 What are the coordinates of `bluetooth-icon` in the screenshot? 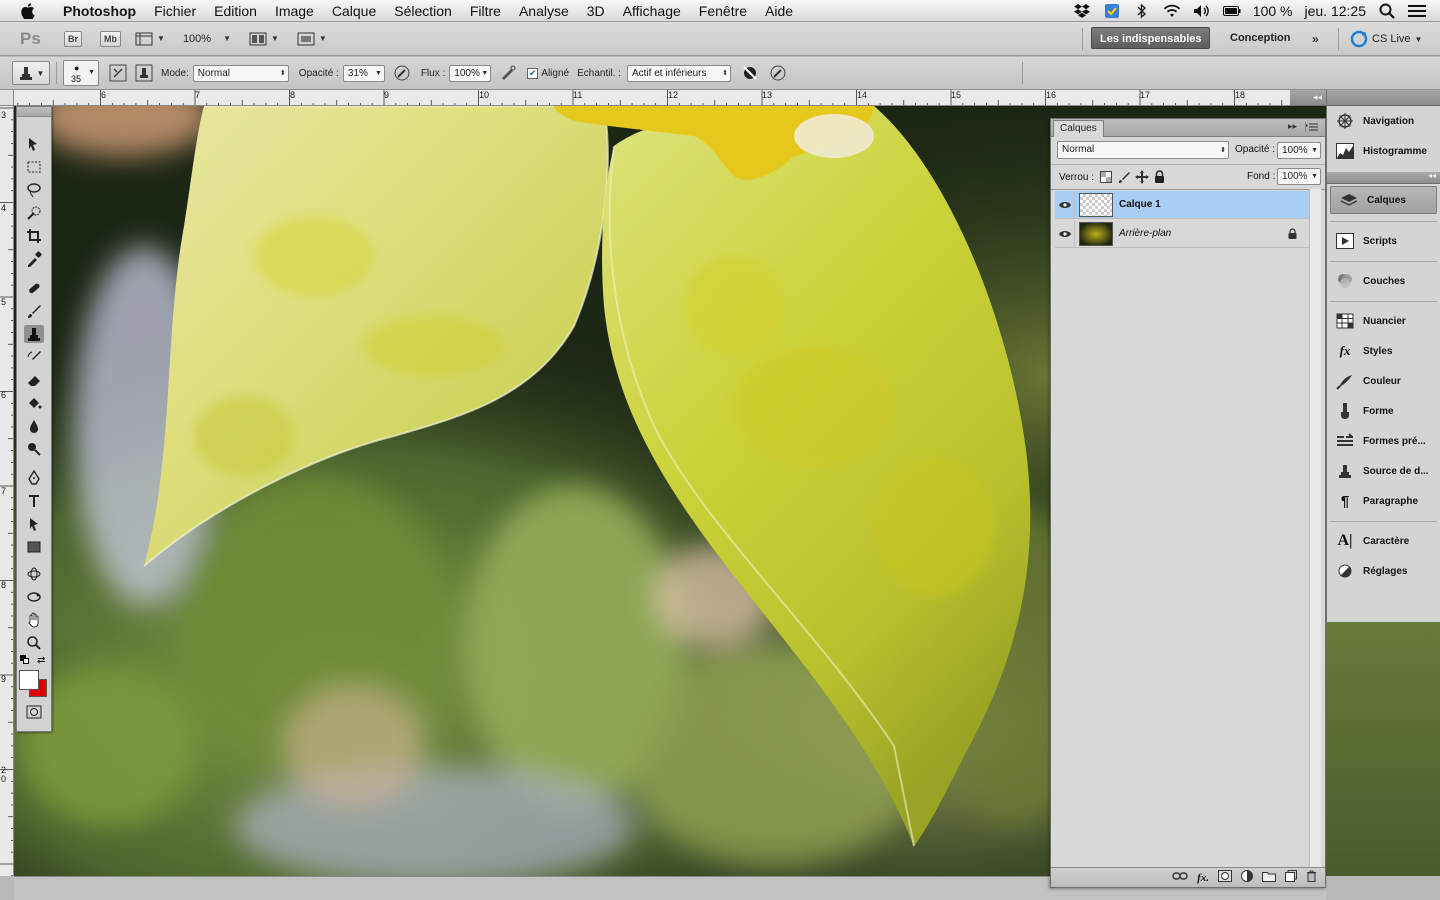 It's located at (1142, 11).